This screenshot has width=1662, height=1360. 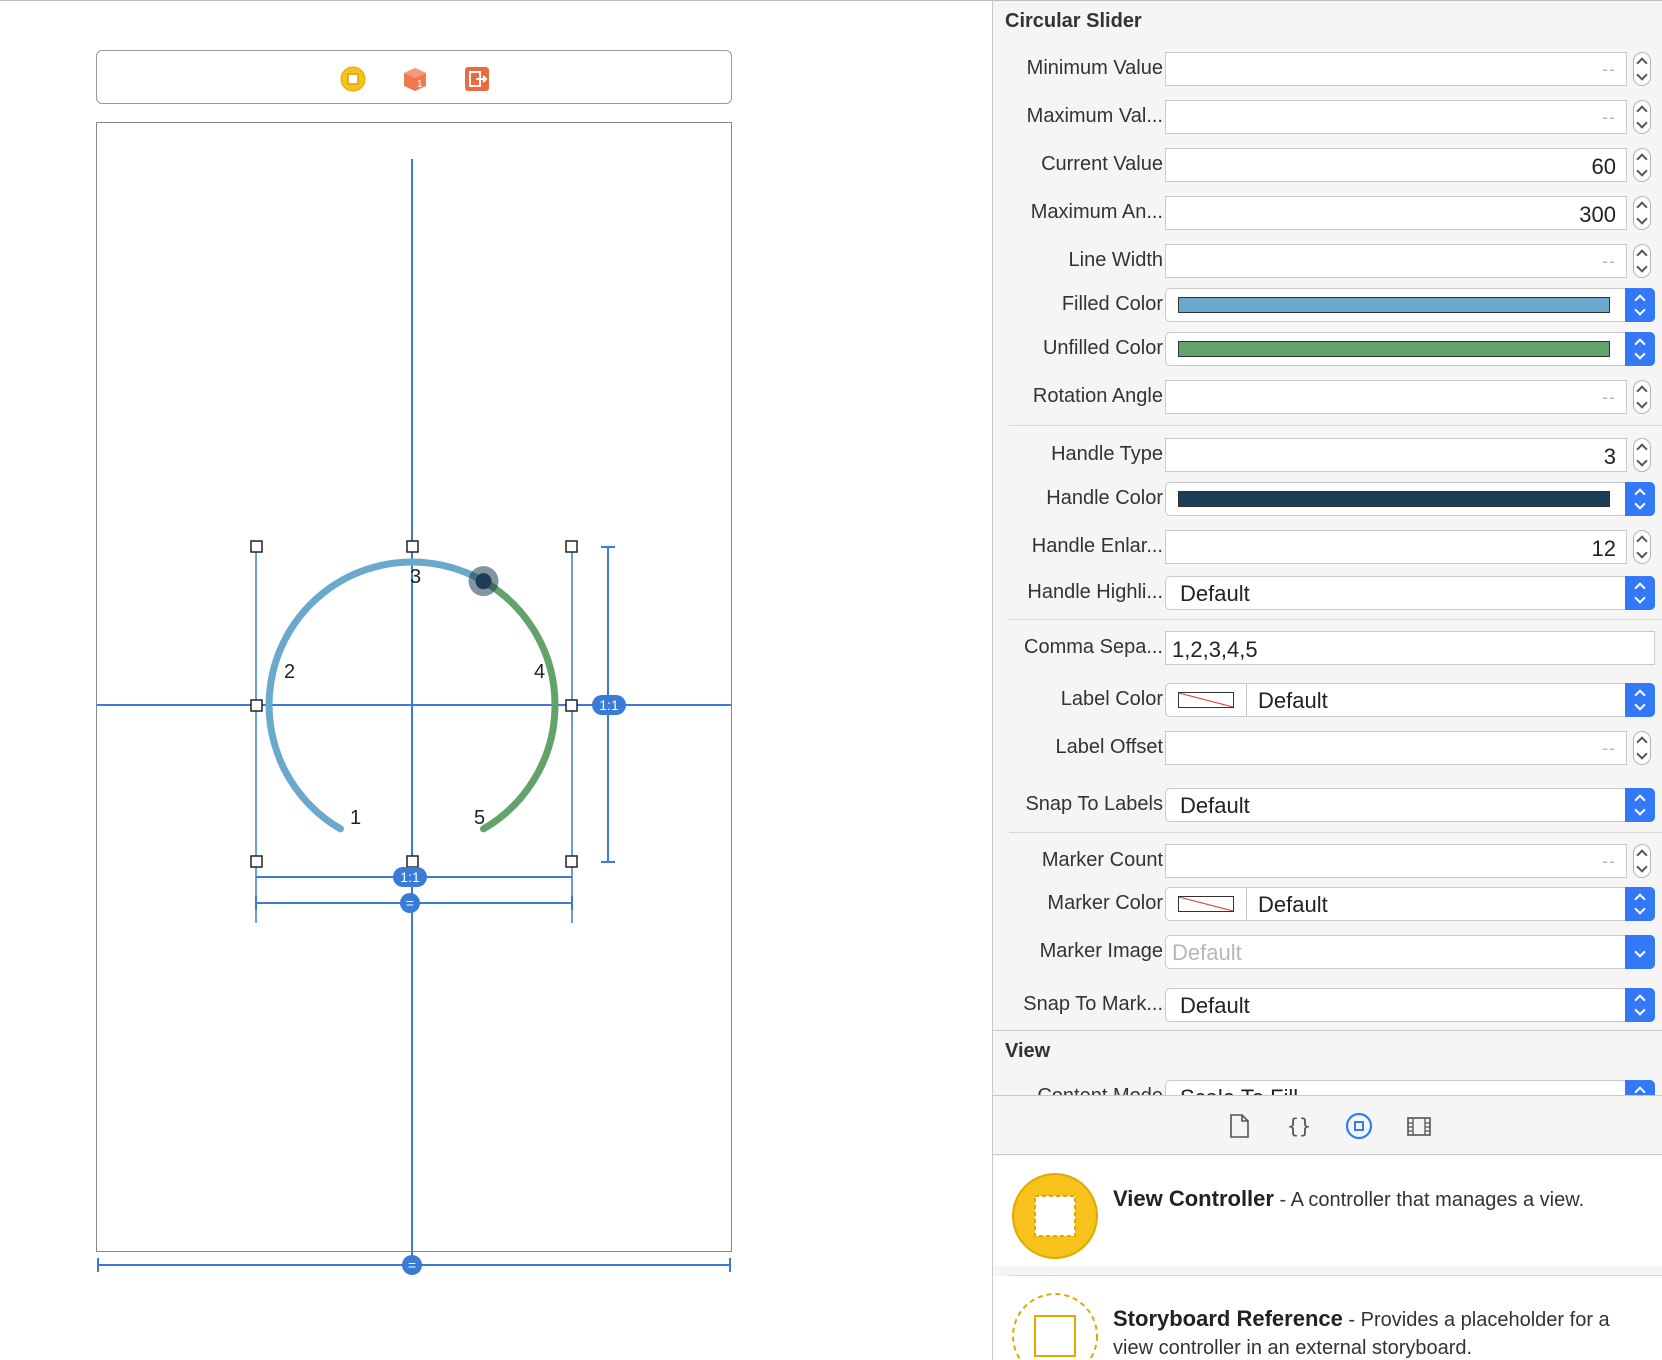 What do you see at coordinates (256, 861) in the screenshot?
I see `resize-handle-bottom-left` at bounding box center [256, 861].